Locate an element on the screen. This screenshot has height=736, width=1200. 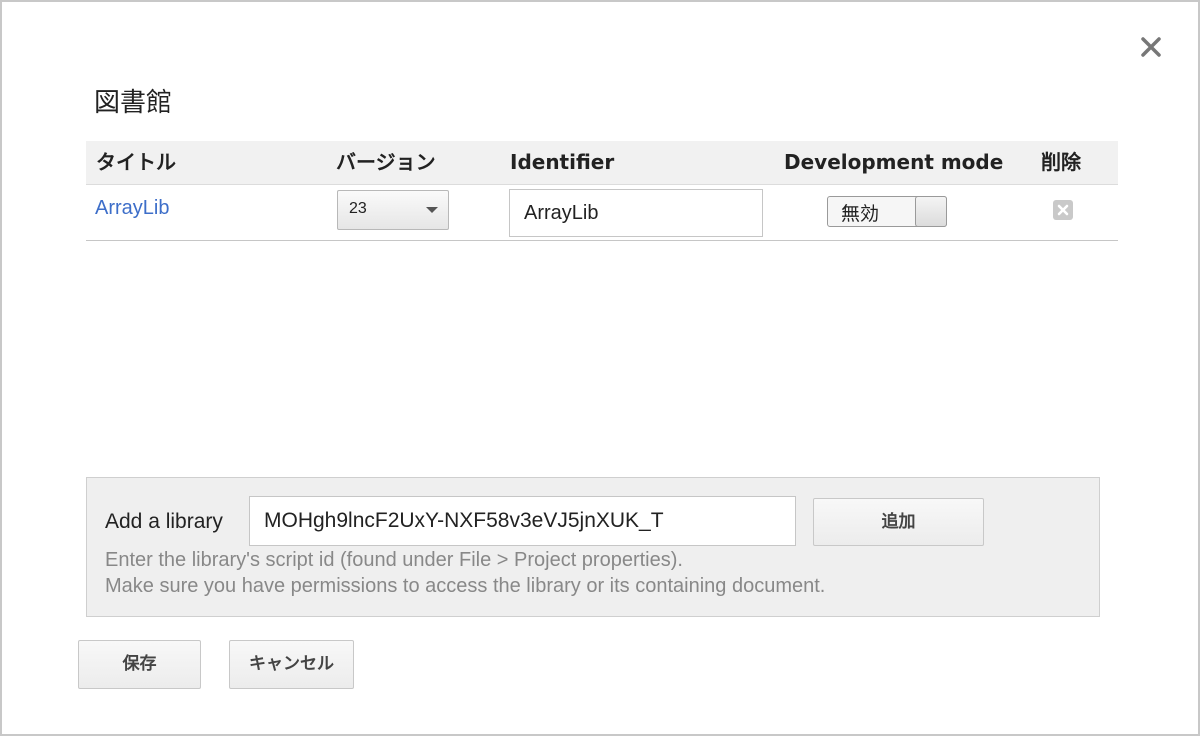
header-delete: 削除 is located at coordinates (1061, 162).